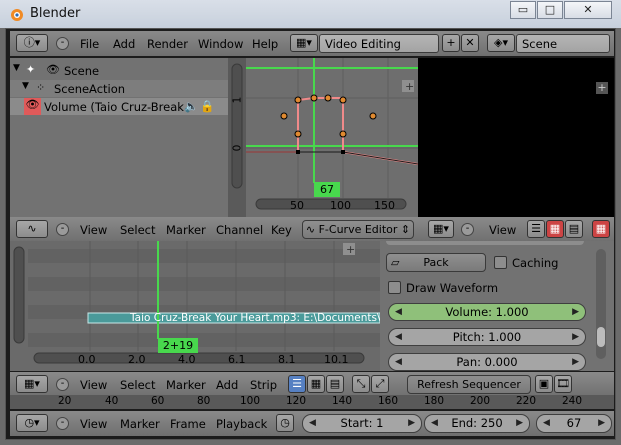 This screenshot has width=621, height=445. I want to click on scene-field: Scene, so click(563, 43).